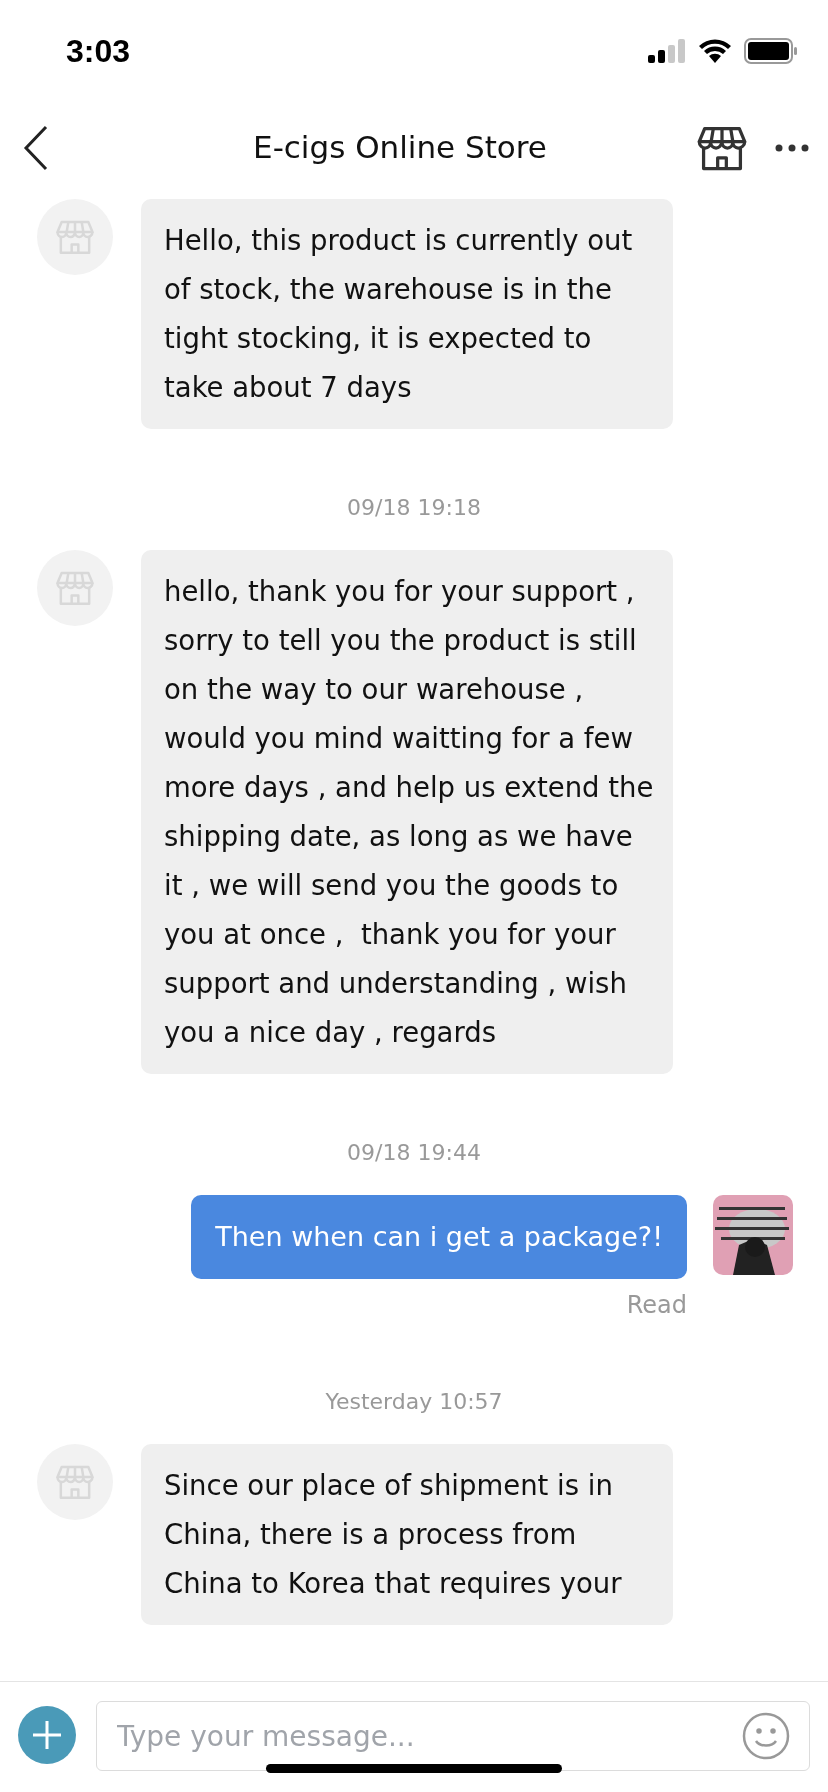 This screenshot has width=828, height=1792. Describe the element at coordinates (36, 147) in the screenshot. I see `back-icon` at that location.